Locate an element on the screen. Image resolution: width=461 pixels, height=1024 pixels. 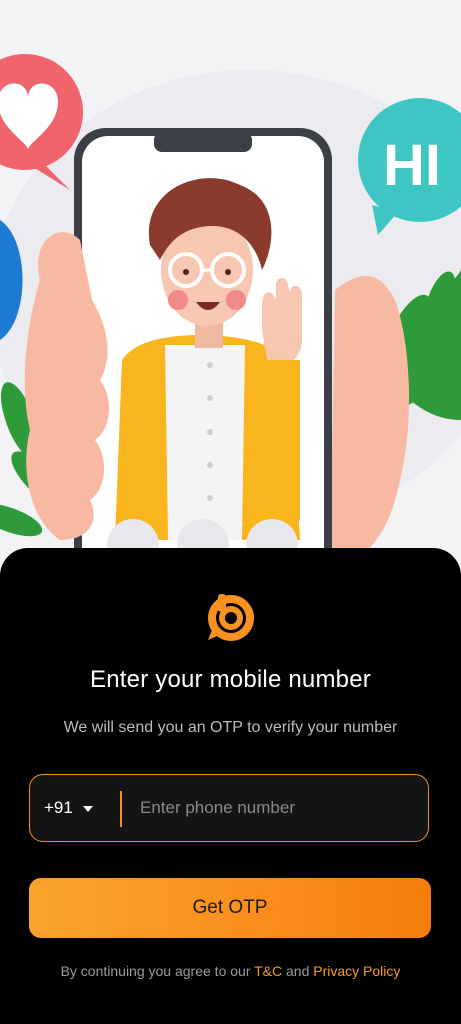
phone-input is located at coordinates (283, 808).